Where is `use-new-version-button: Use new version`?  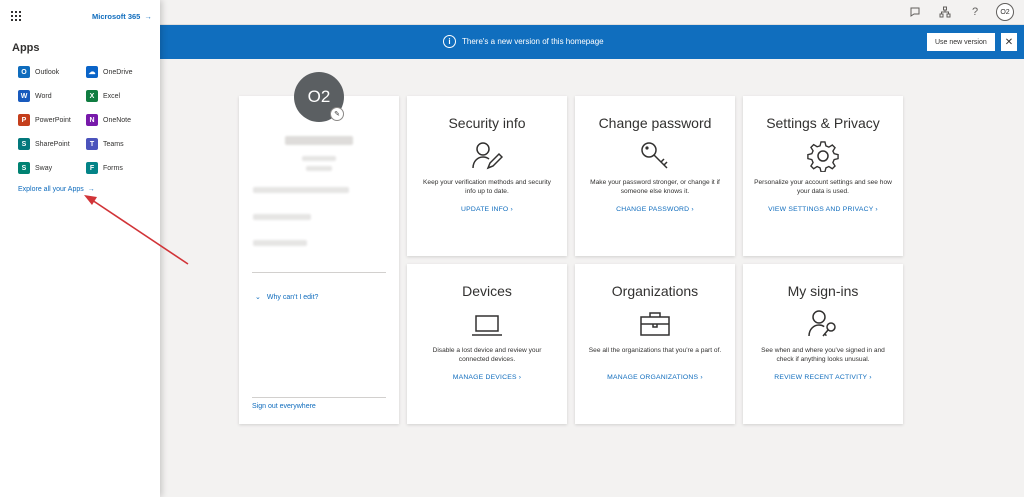 use-new-version-button: Use new version is located at coordinates (961, 42).